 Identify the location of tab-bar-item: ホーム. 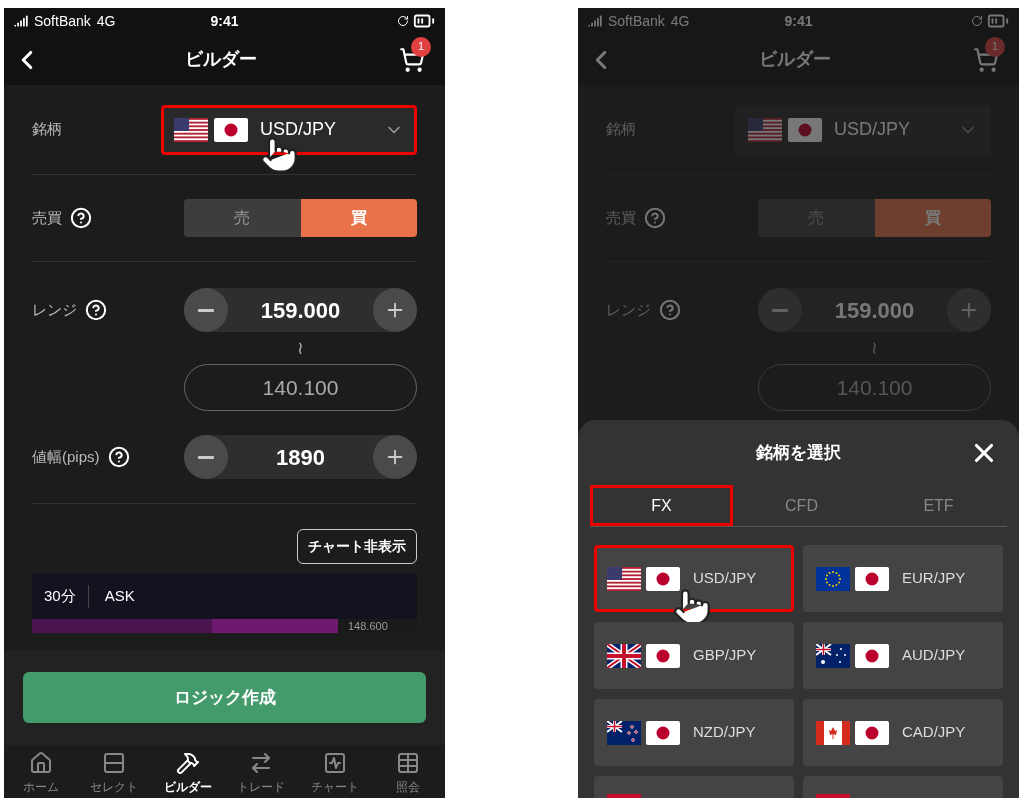
(41, 771).